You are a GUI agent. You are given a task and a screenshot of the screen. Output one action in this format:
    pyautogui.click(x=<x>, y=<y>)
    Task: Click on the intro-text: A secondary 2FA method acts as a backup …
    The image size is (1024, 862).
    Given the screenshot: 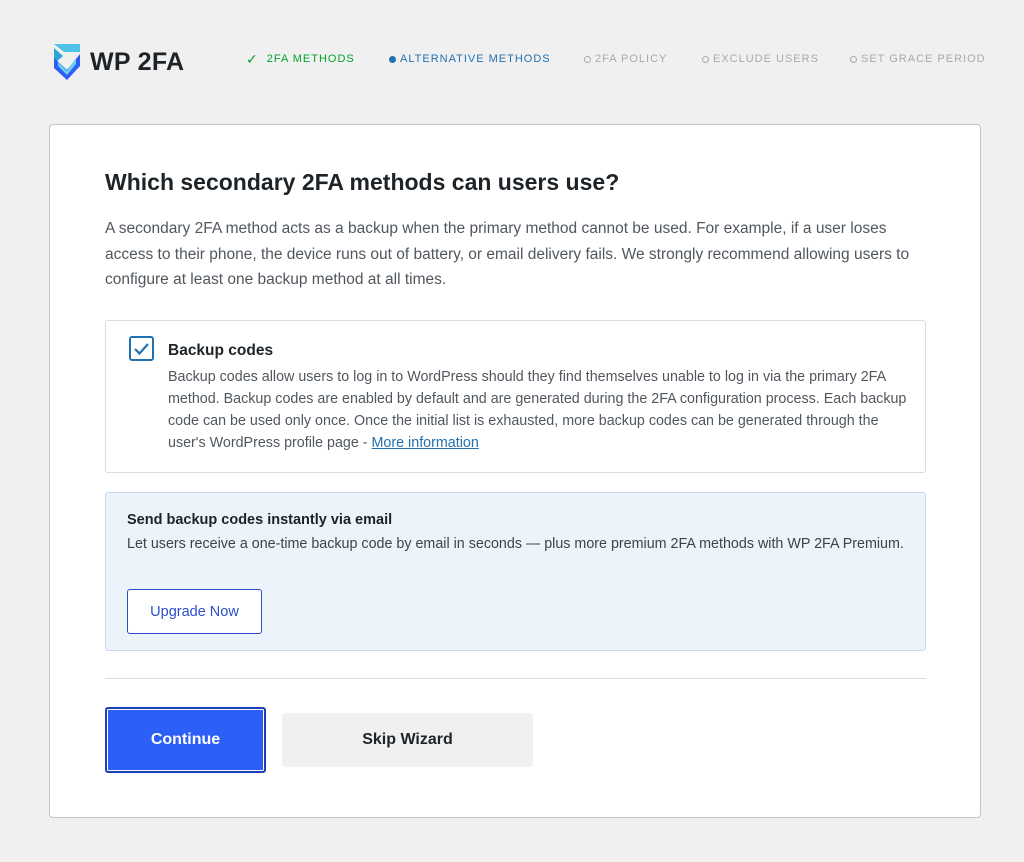 What is the action you would take?
    pyautogui.click(x=507, y=254)
    